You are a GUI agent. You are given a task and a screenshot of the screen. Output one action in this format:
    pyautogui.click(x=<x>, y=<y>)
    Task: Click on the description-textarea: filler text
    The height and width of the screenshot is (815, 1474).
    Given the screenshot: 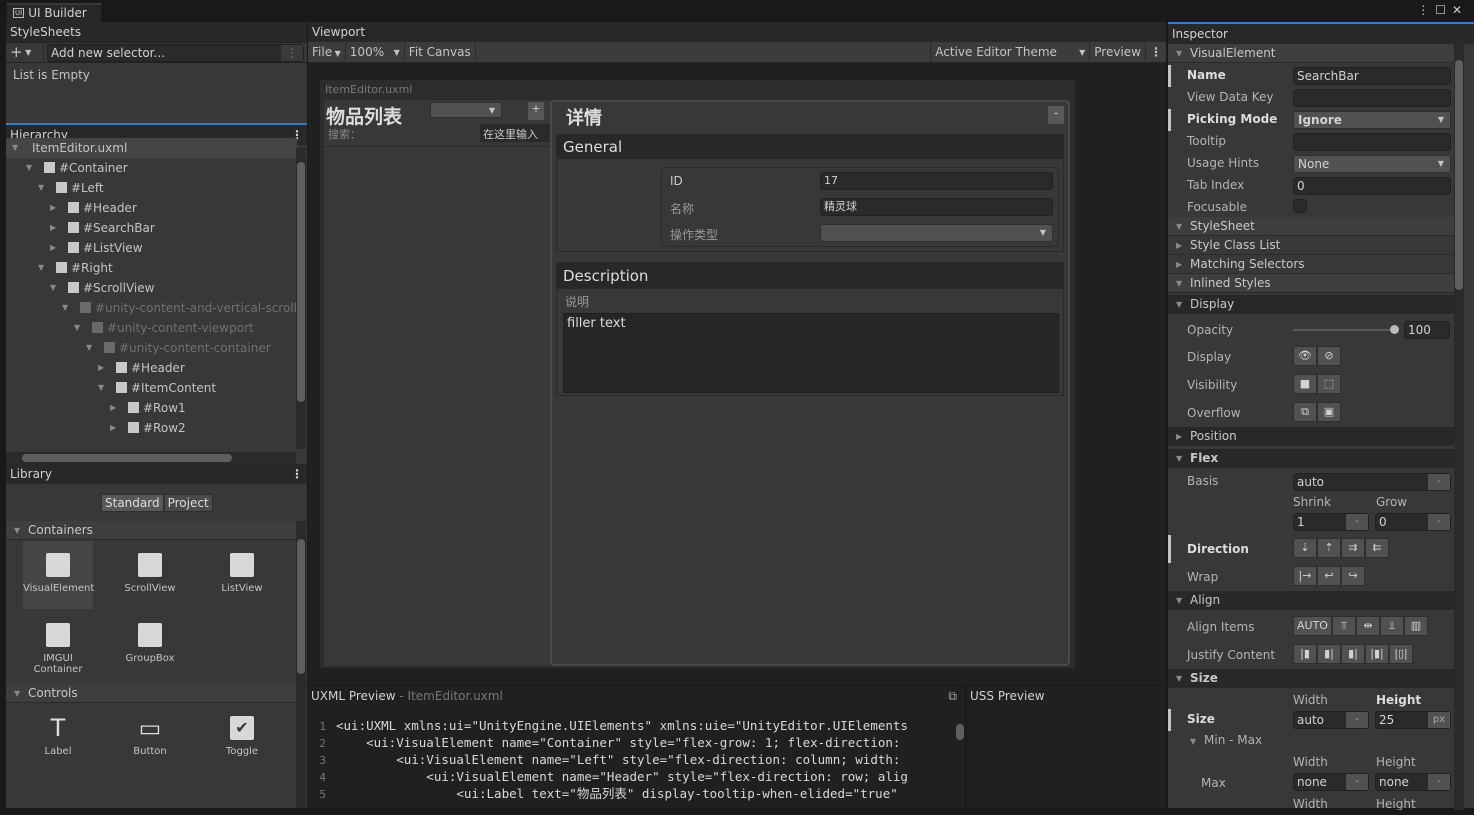 What is the action you would take?
    pyautogui.click(x=811, y=353)
    